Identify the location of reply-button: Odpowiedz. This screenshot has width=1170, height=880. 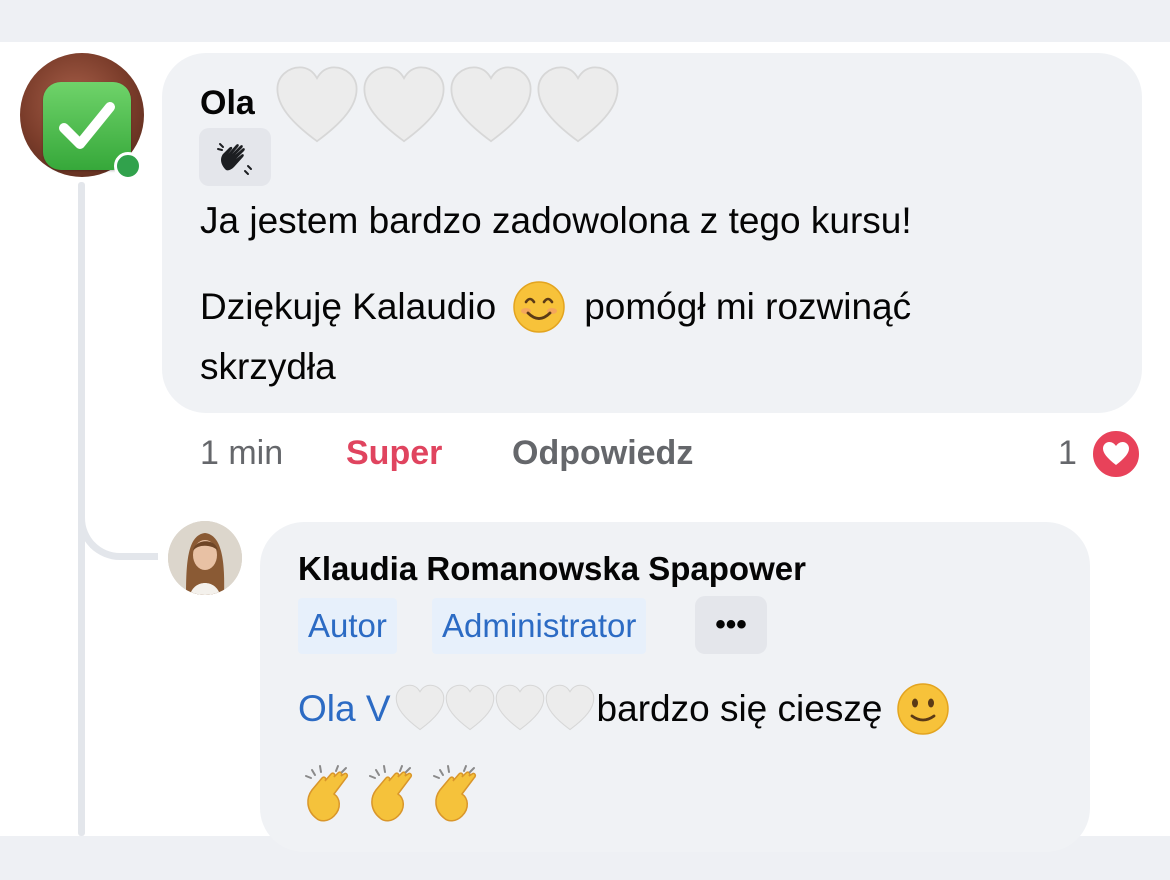
(602, 453).